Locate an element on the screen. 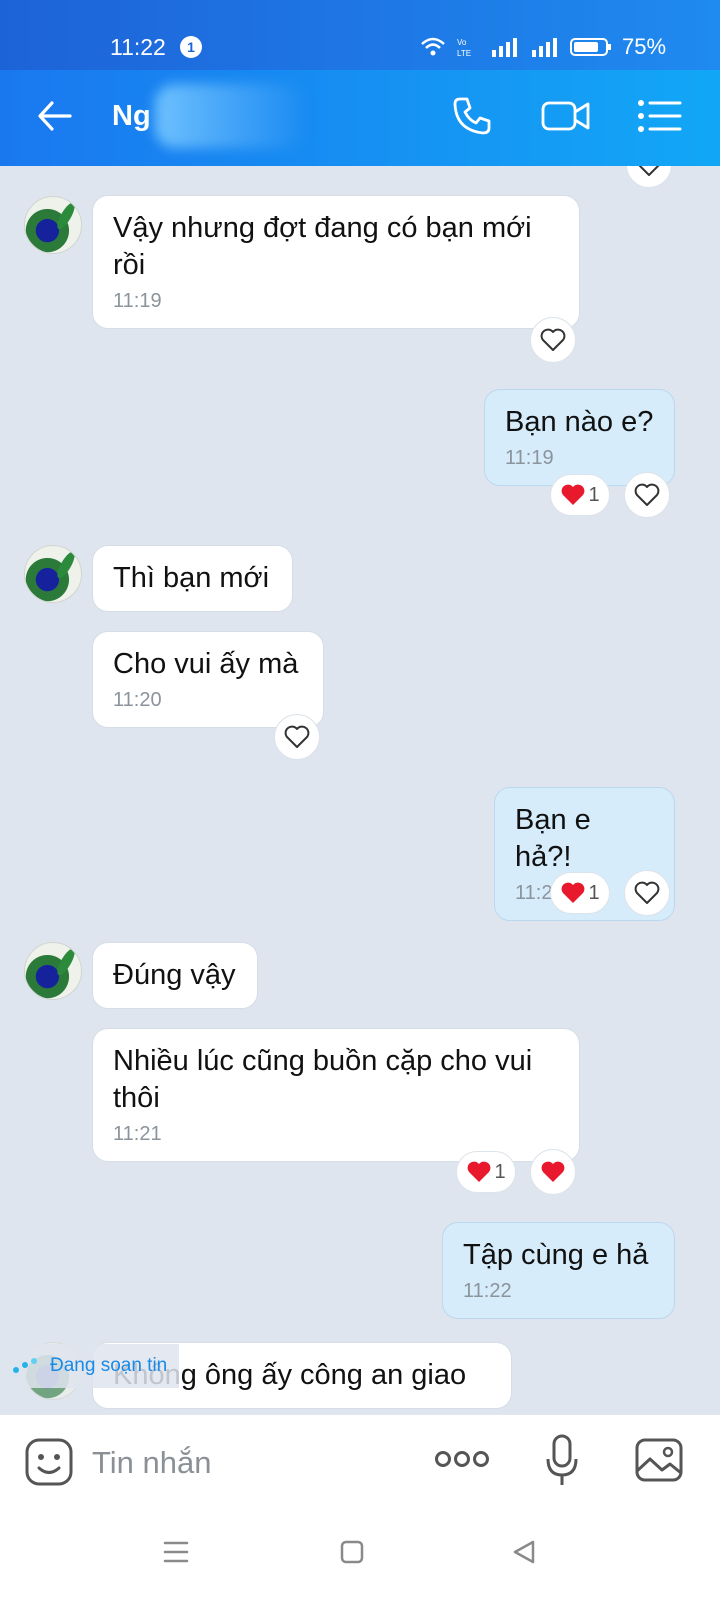 This screenshot has height=1600, width=720. message-text: Thì bạn mới is located at coordinates (191, 578).